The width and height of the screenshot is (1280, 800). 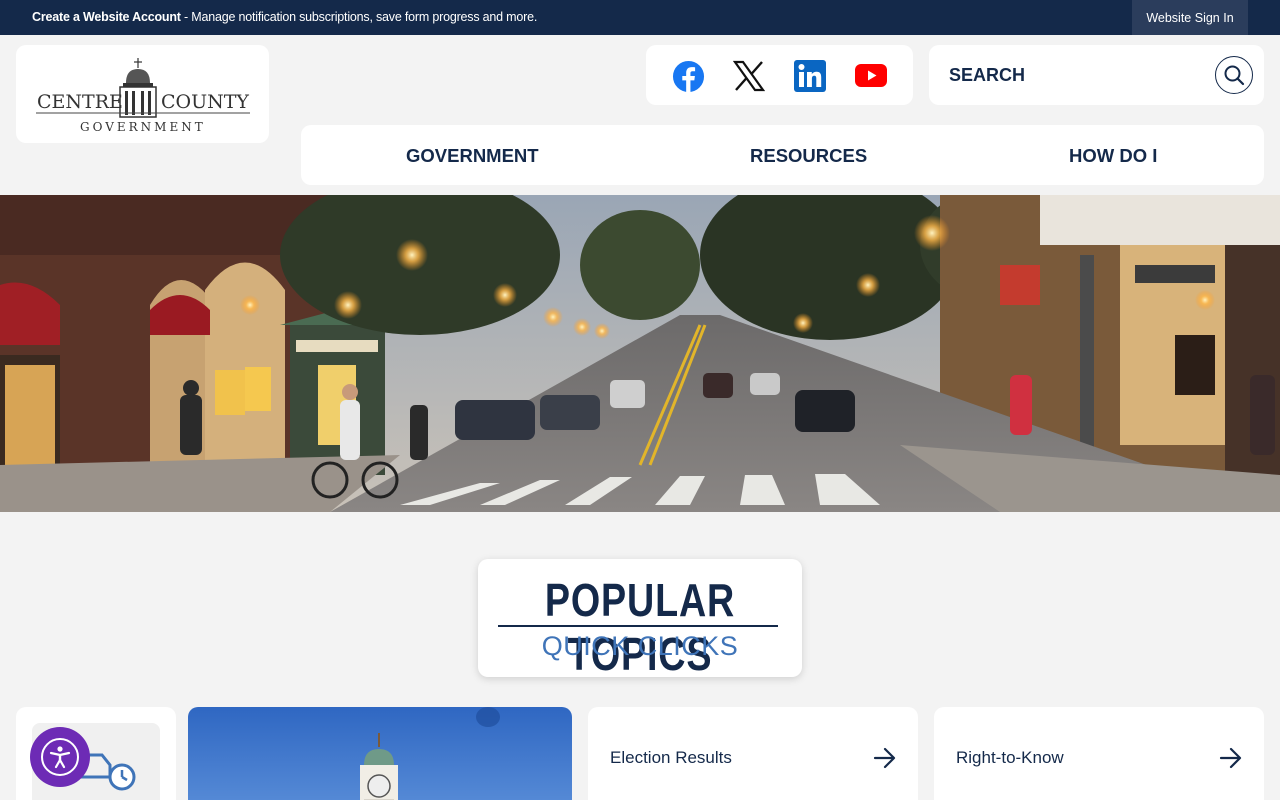 What do you see at coordinates (1010, 757) in the screenshot?
I see `quick-link-label: Right-to-Know` at bounding box center [1010, 757].